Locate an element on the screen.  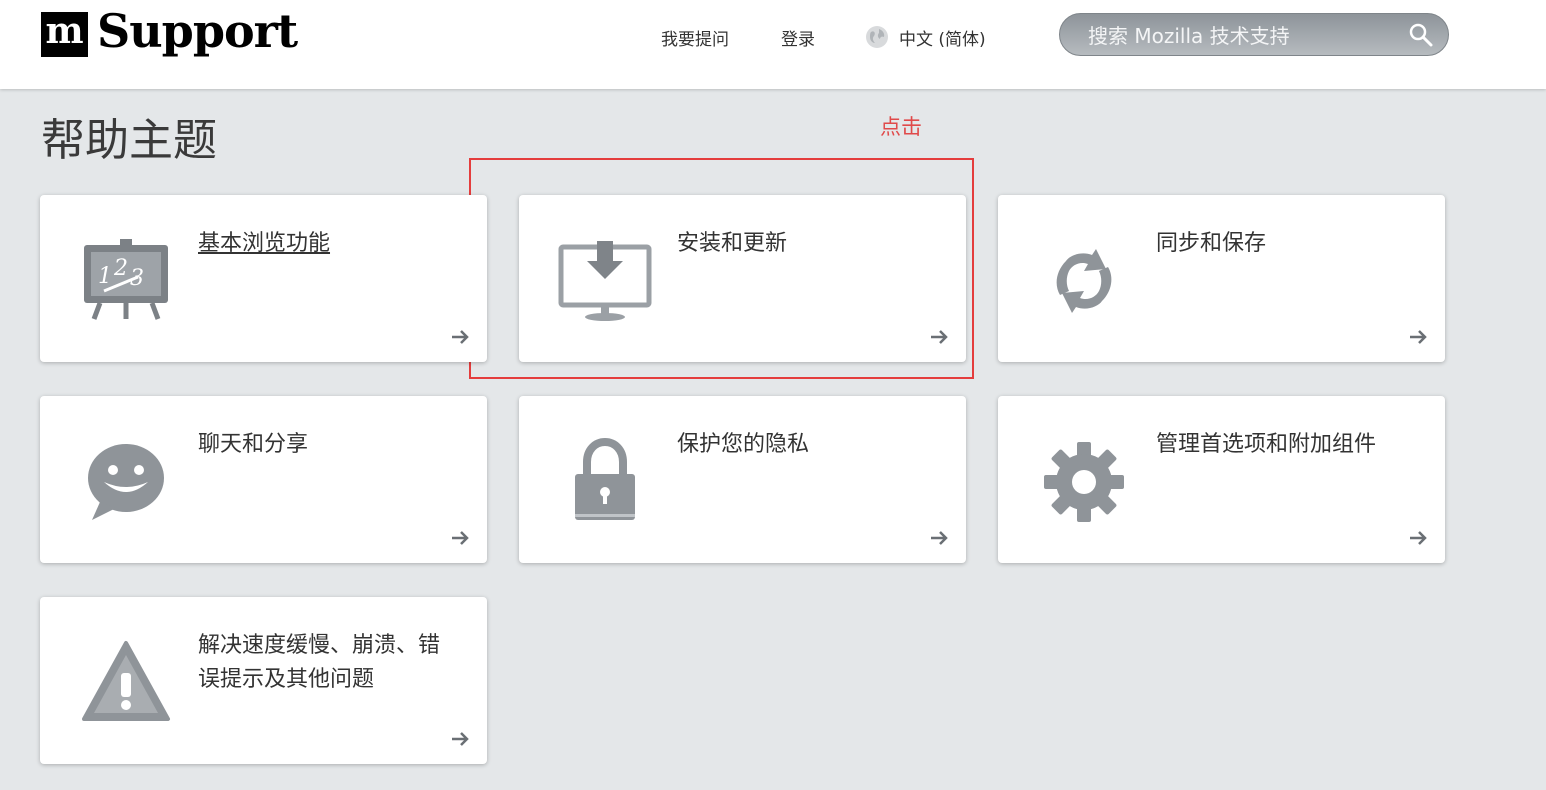
support-logo-text: Support is located at coordinates (197, 31).